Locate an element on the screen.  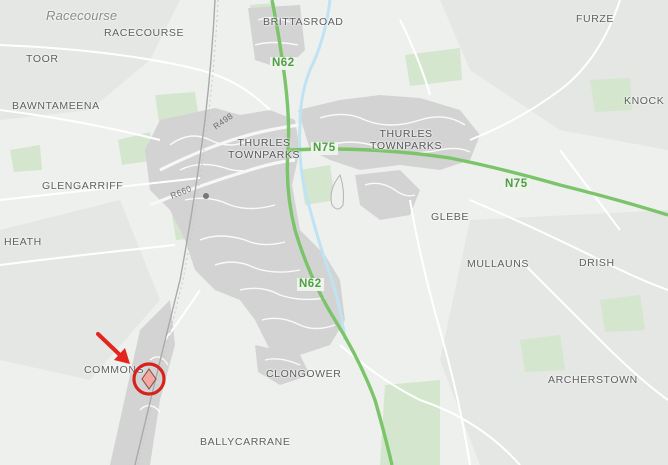
place-label-racecourse: RACECOURSE is located at coordinates (144, 33).